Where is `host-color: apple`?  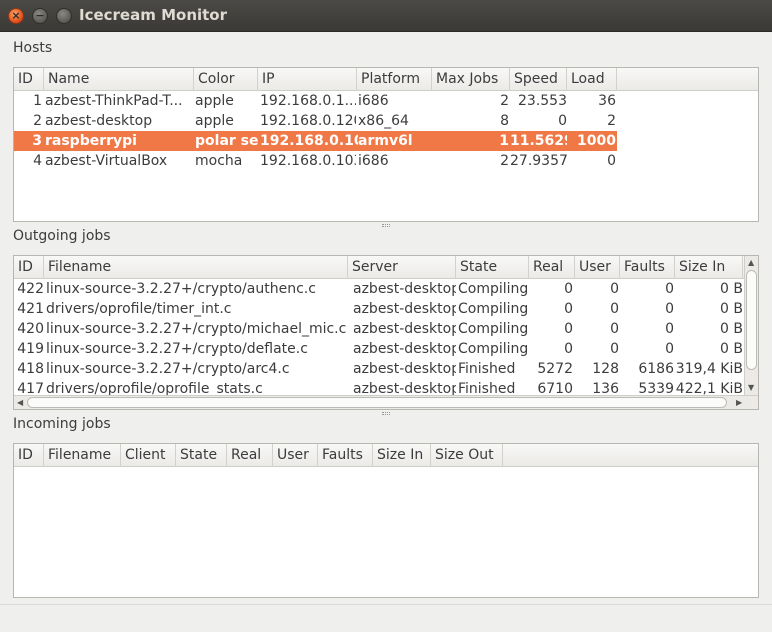
host-color: apple is located at coordinates (214, 101).